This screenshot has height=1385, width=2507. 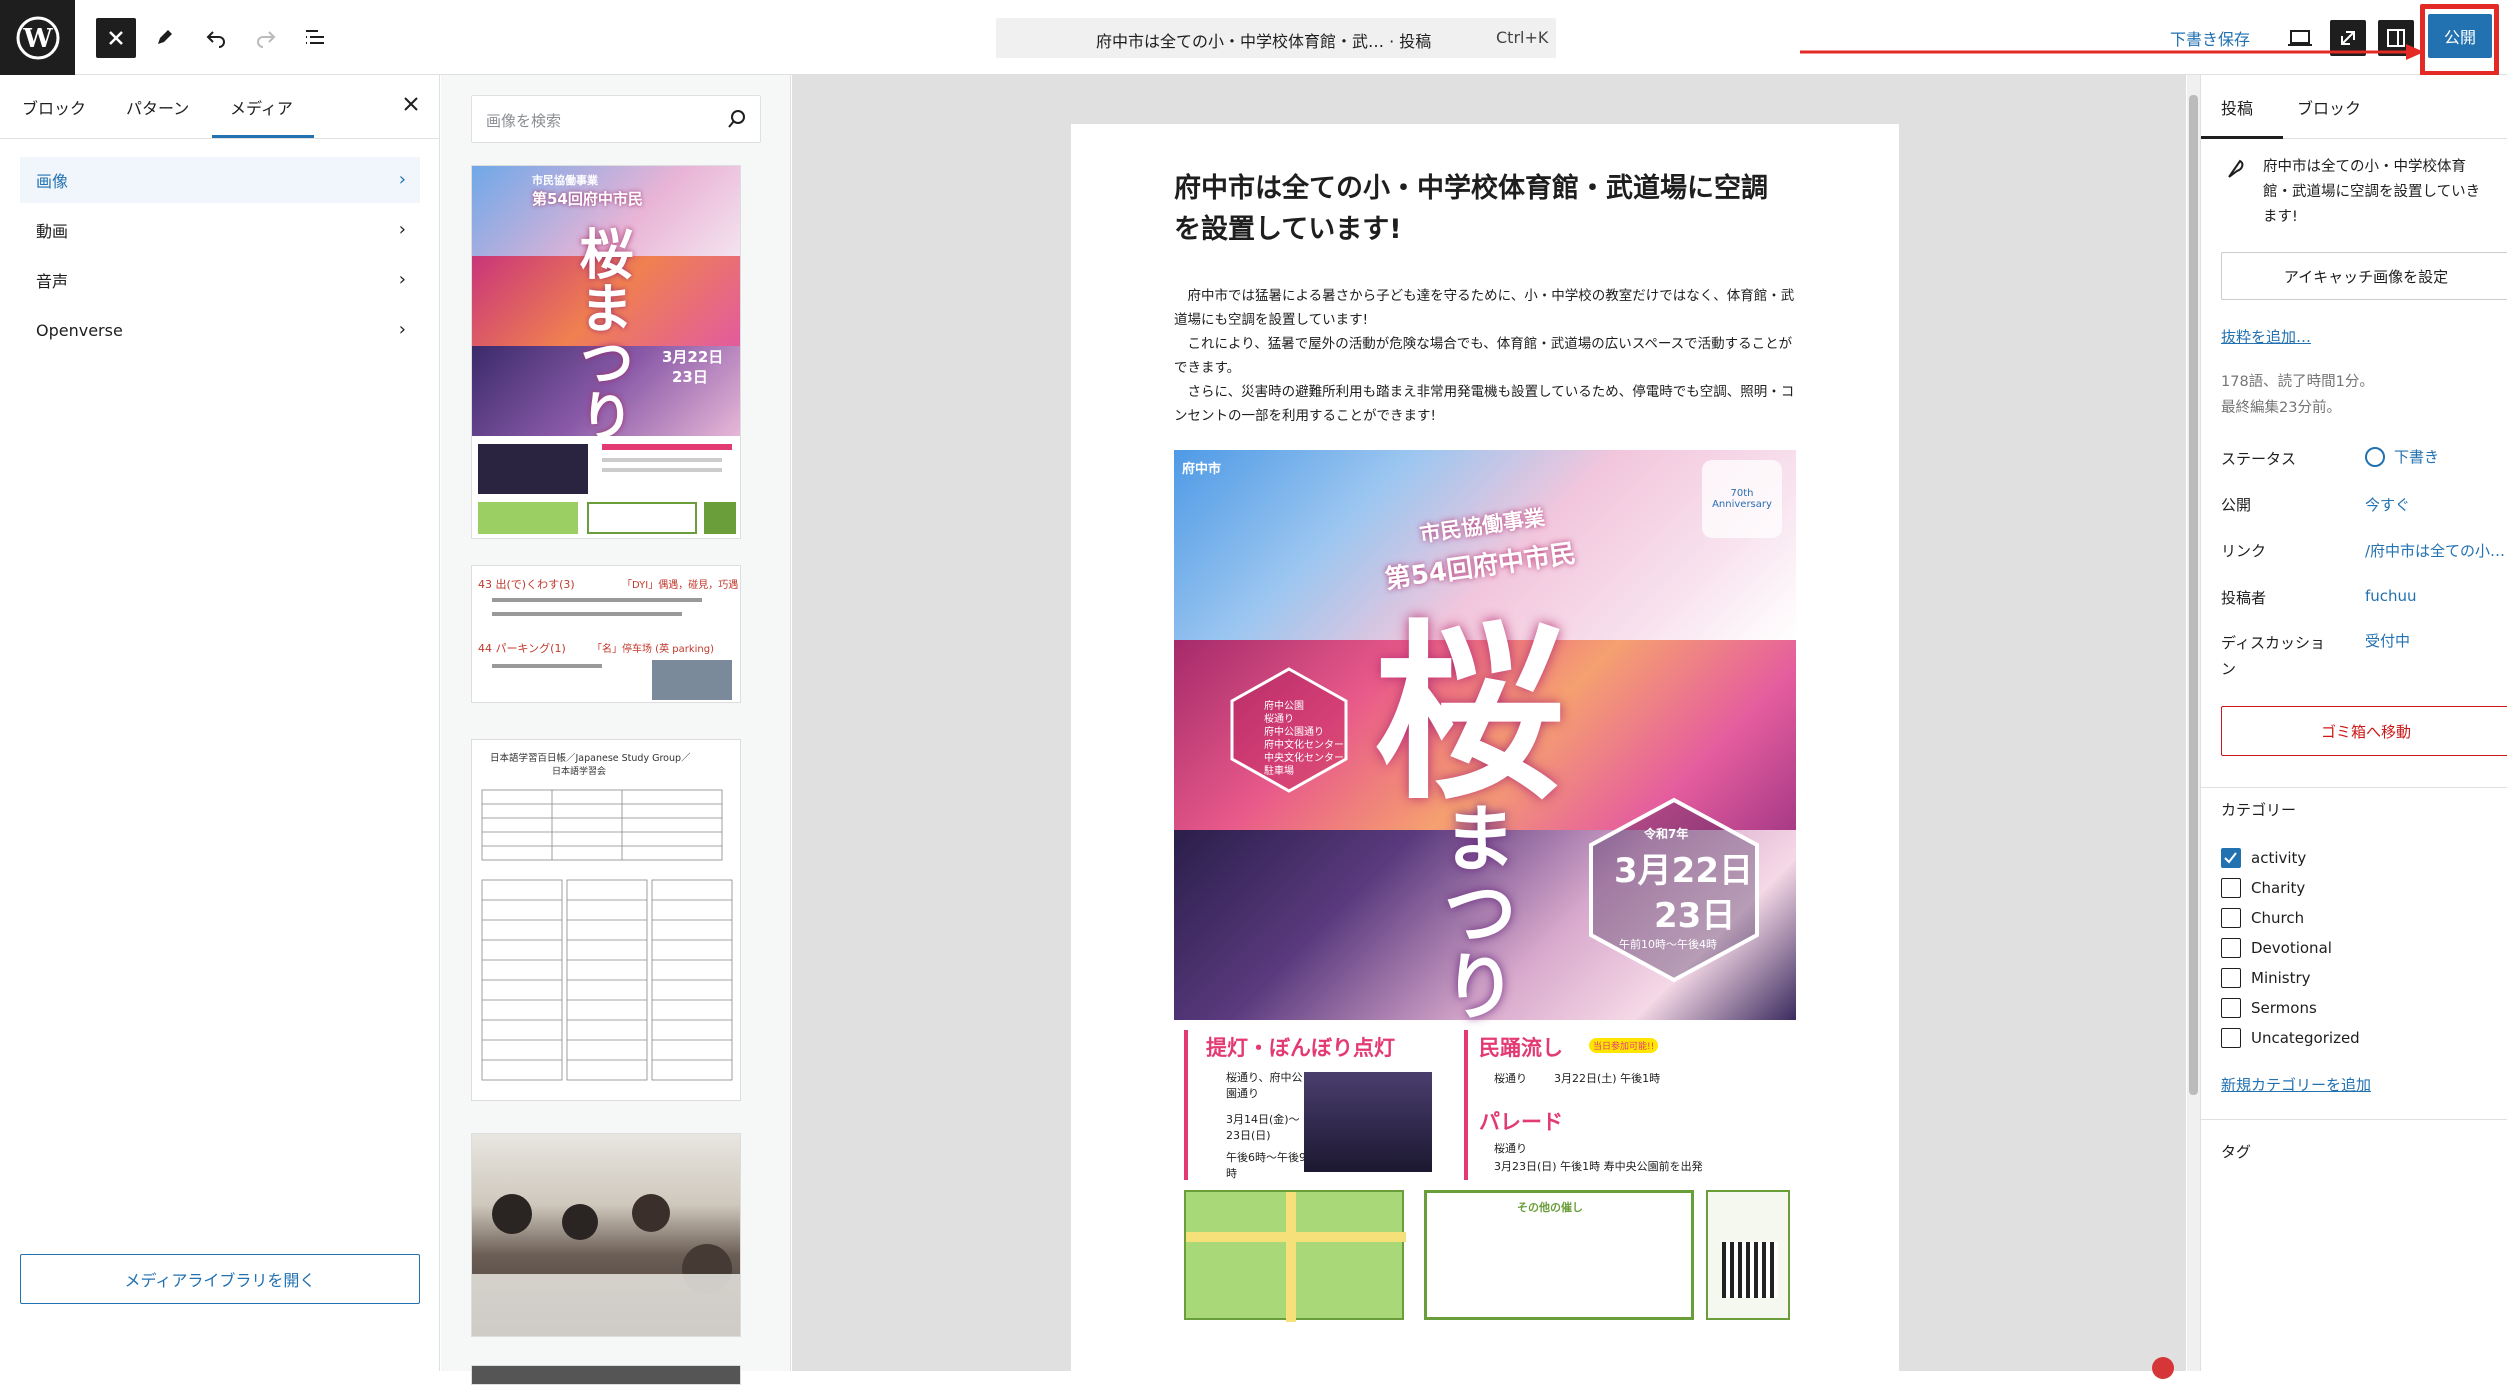 I want to click on poster-bottom, so click(x=606, y=487).